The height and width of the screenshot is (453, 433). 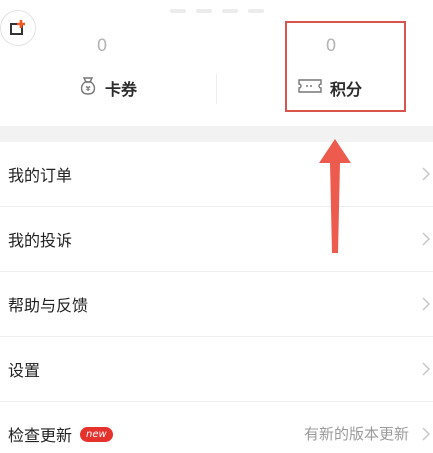 What do you see at coordinates (120, 89) in the screenshot?
I see `coupon-label: 卡券` at bounding box center [120, 89].